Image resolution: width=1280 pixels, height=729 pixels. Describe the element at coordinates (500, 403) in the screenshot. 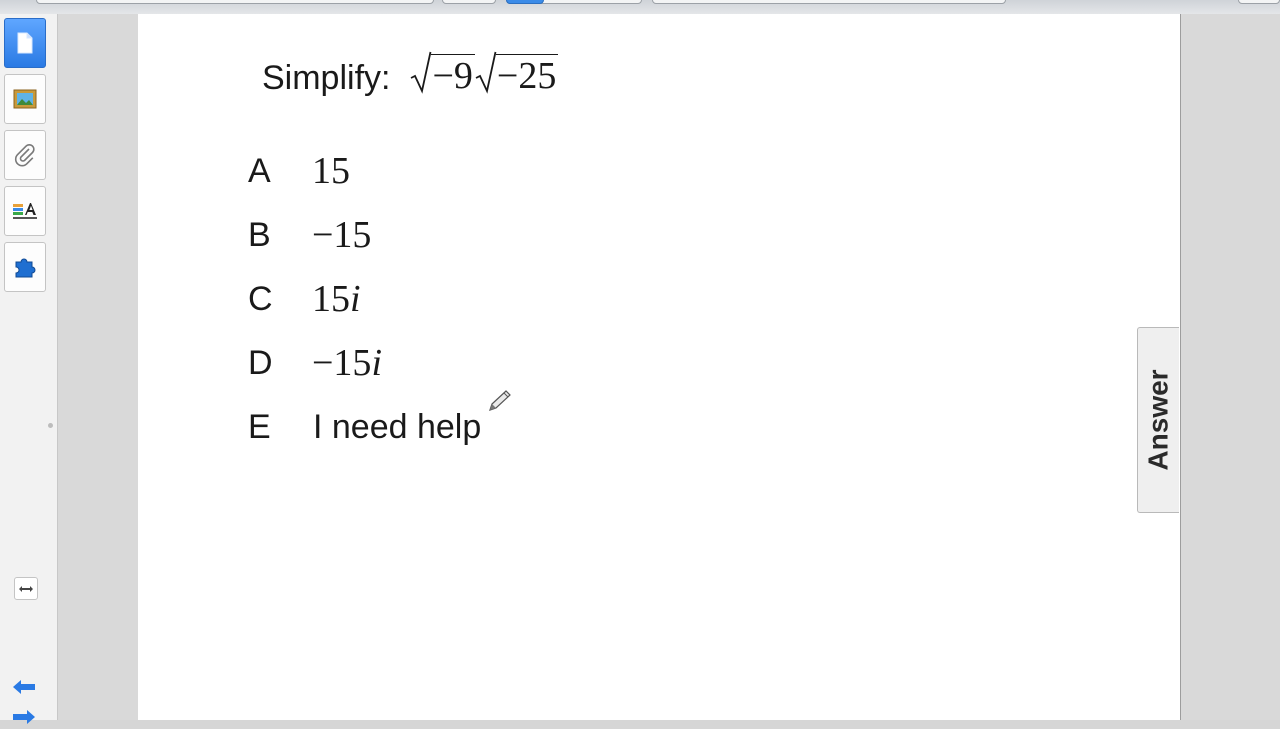

I see `pen-cursor-icon` at that location.